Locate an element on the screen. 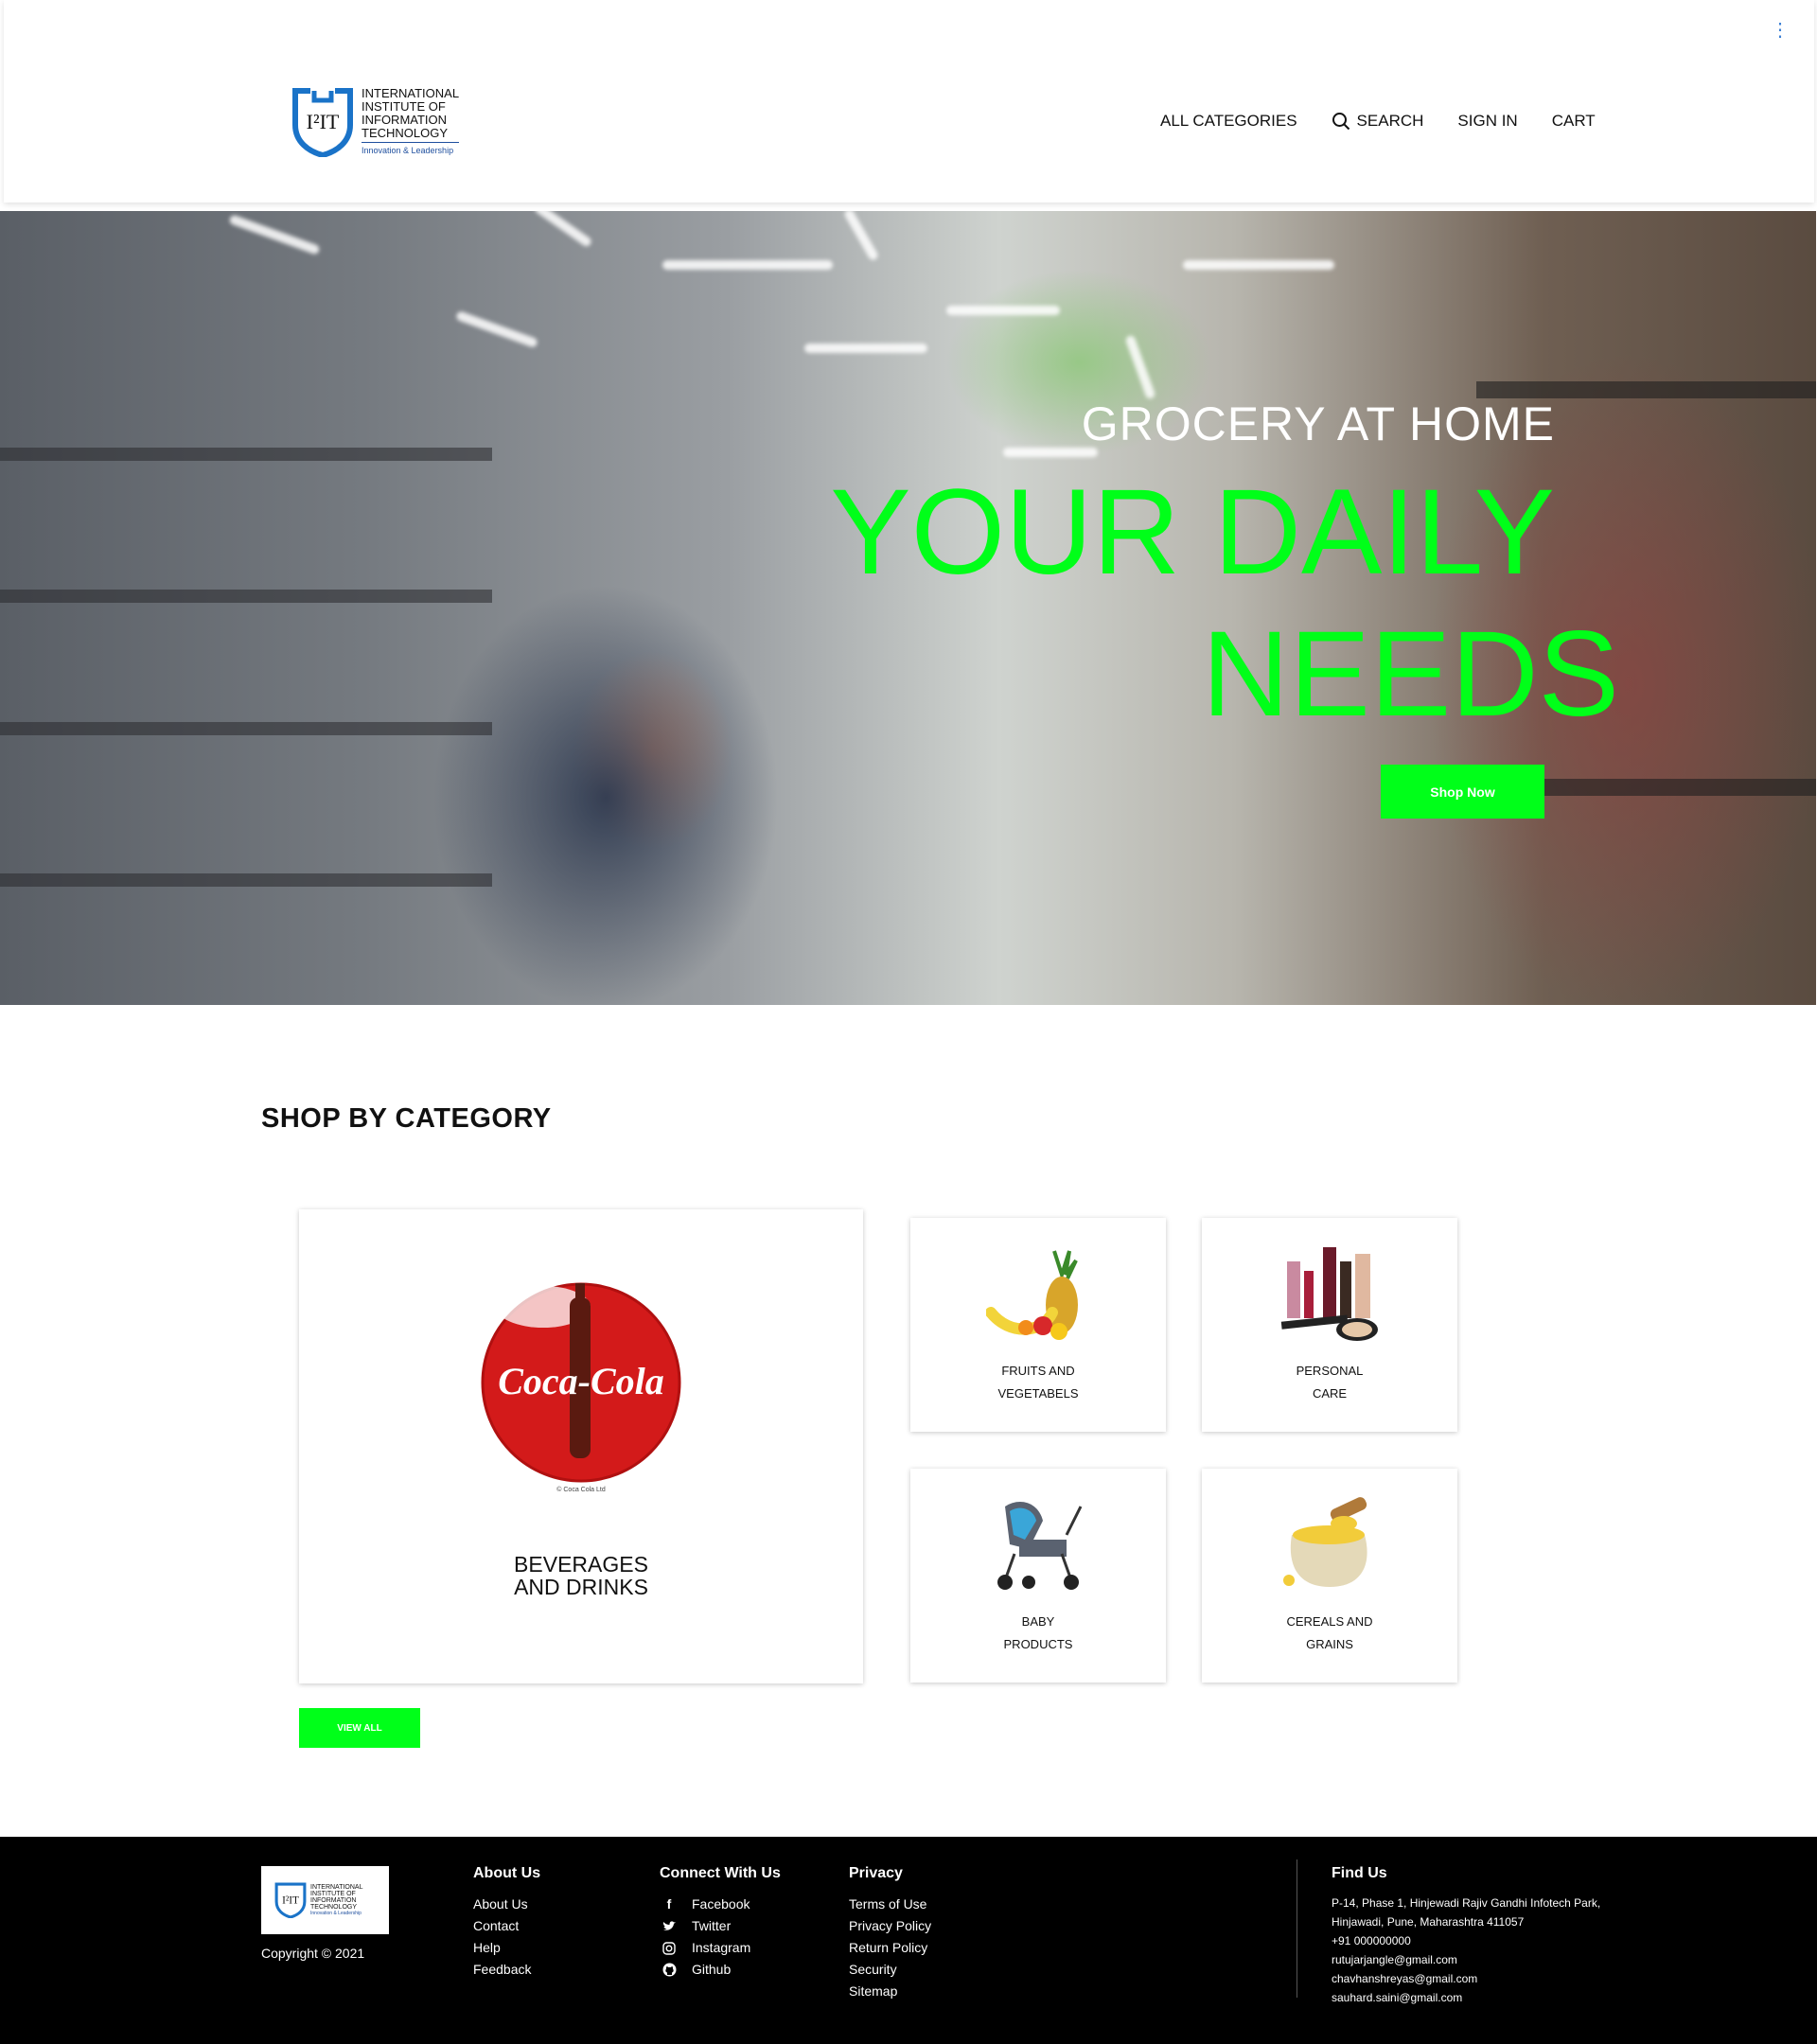  nav-cart: CART is located at coordinates (1574, 121).